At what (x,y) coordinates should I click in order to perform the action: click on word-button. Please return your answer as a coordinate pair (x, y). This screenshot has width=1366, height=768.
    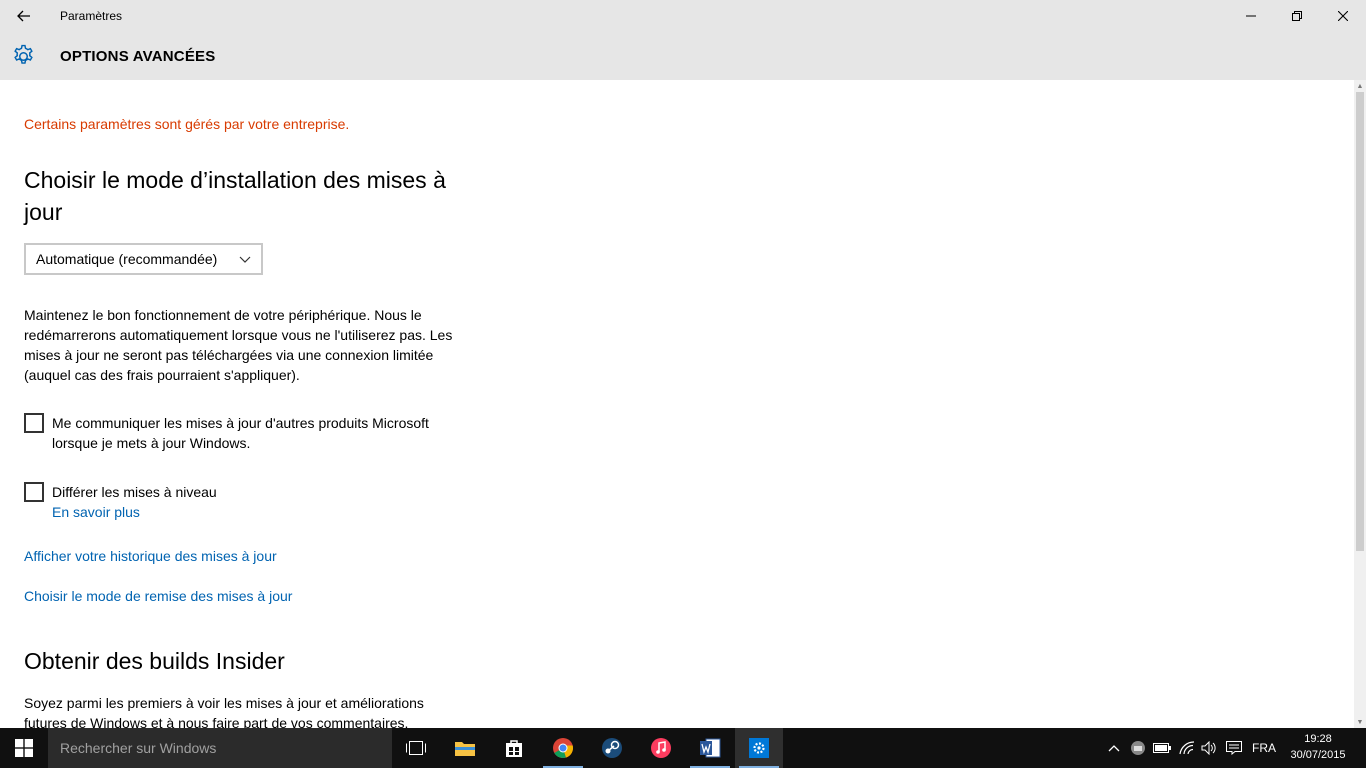
    Looking at the image, I should click on (710, 748).